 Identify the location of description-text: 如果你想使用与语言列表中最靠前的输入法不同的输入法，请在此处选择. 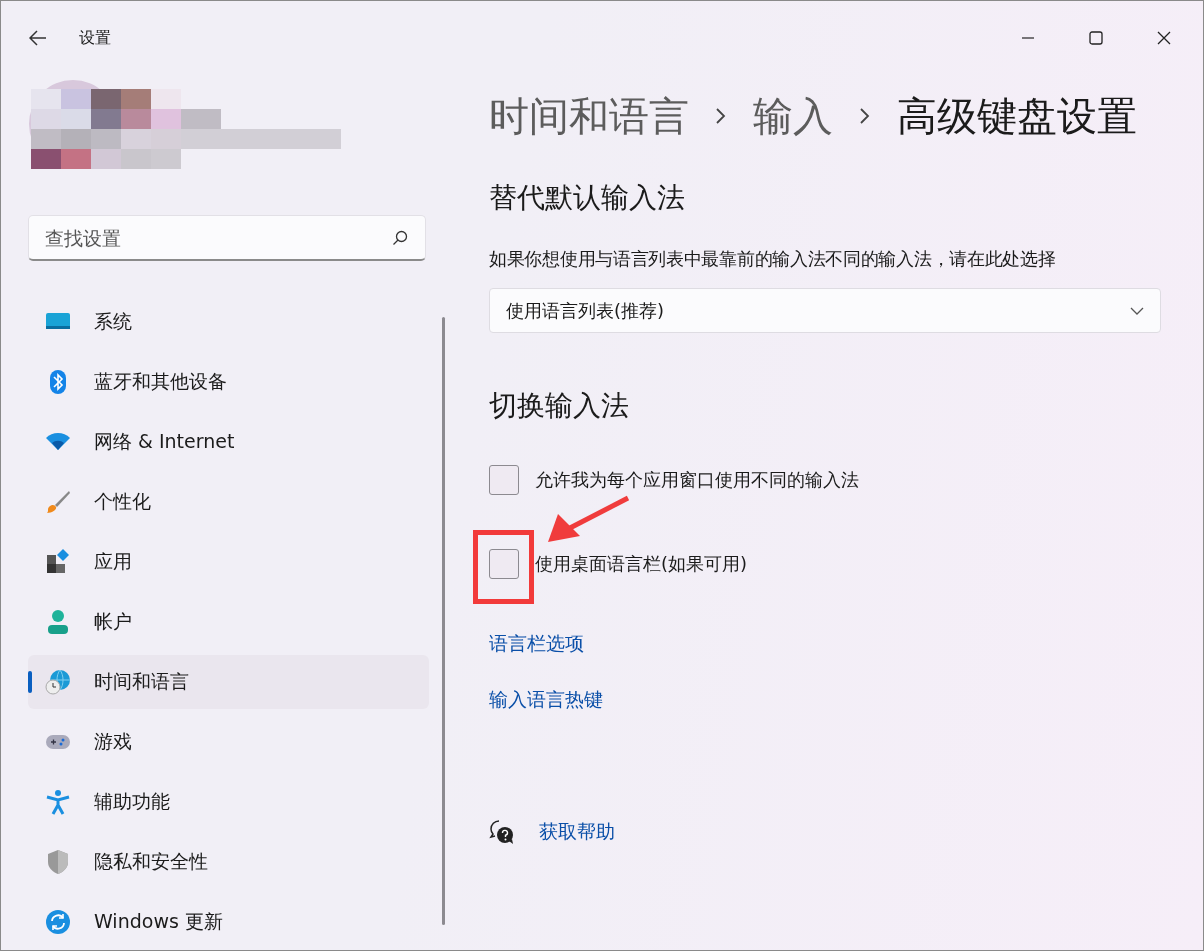
(773, 259).